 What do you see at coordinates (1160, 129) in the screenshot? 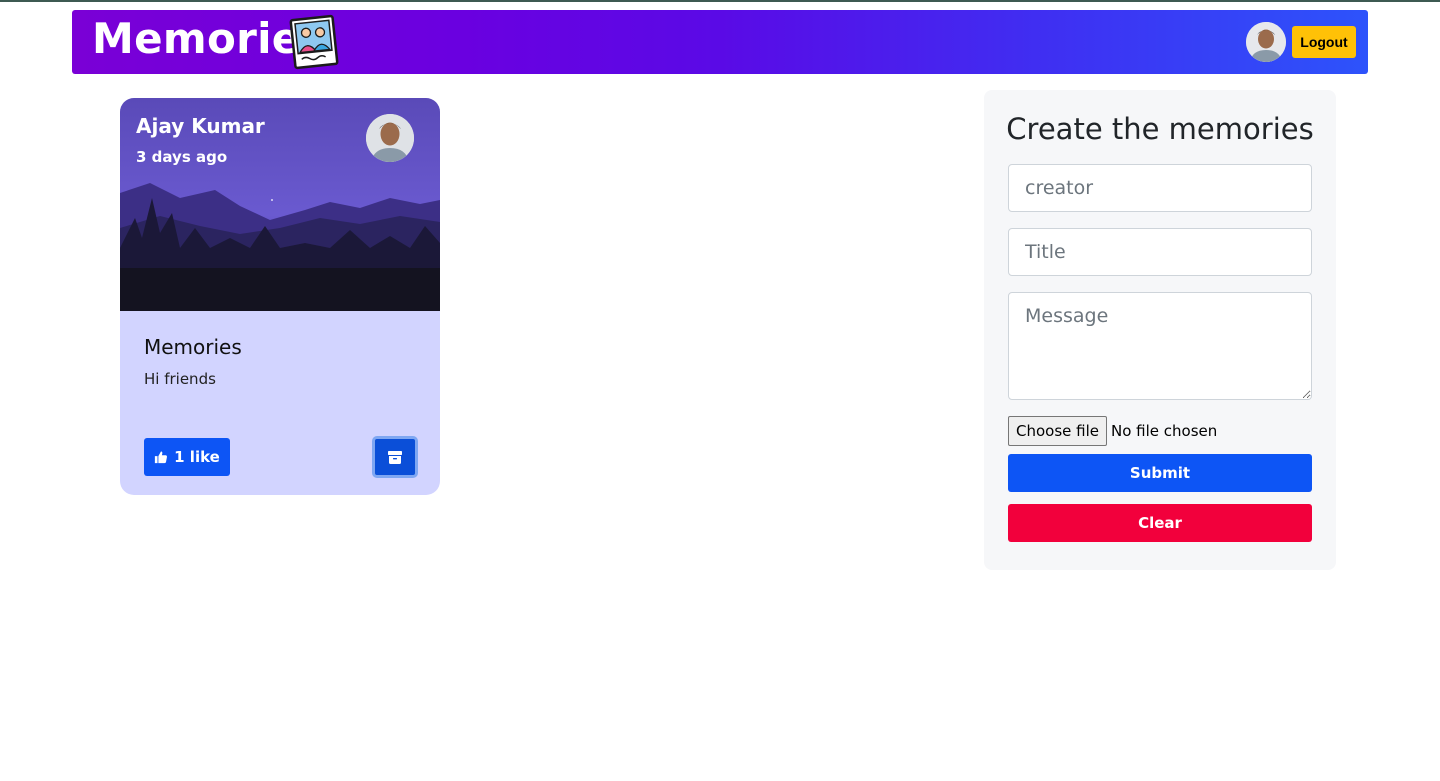
I see `form-title: Create the memories` at bounding box center [1160, 129].